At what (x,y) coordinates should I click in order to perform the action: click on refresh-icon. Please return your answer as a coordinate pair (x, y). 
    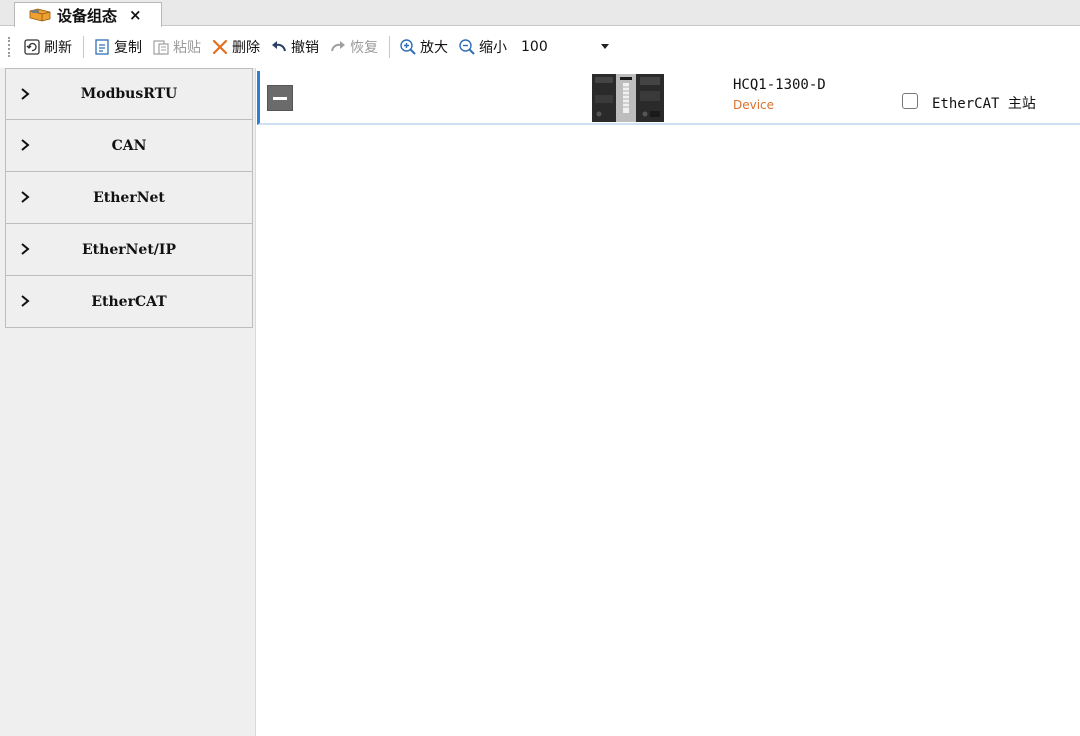
    Looking at the image, I should click on (32, 47).